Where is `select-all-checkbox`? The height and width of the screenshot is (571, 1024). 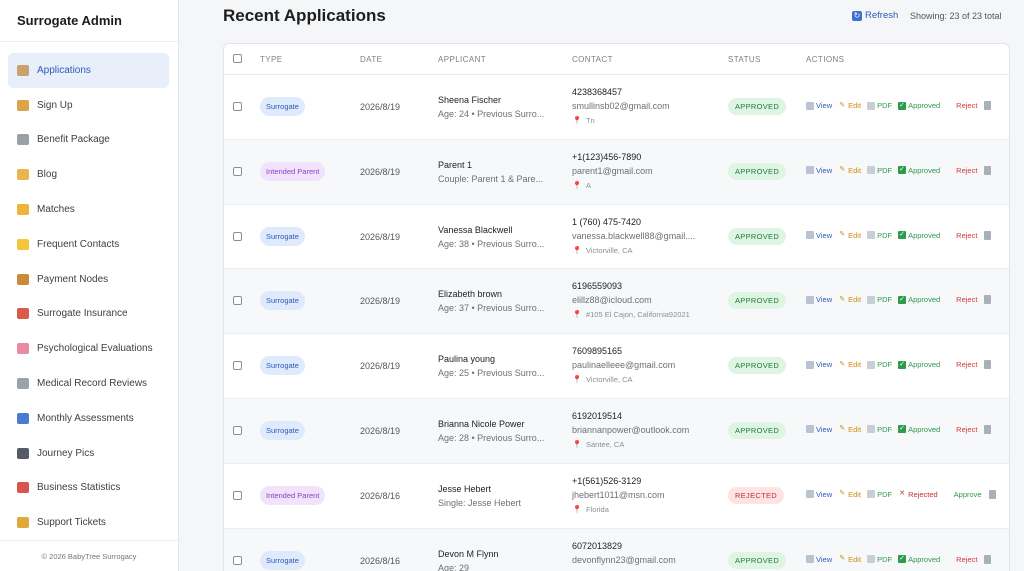 select-all-checkbox is located at coordinates (237, 58).